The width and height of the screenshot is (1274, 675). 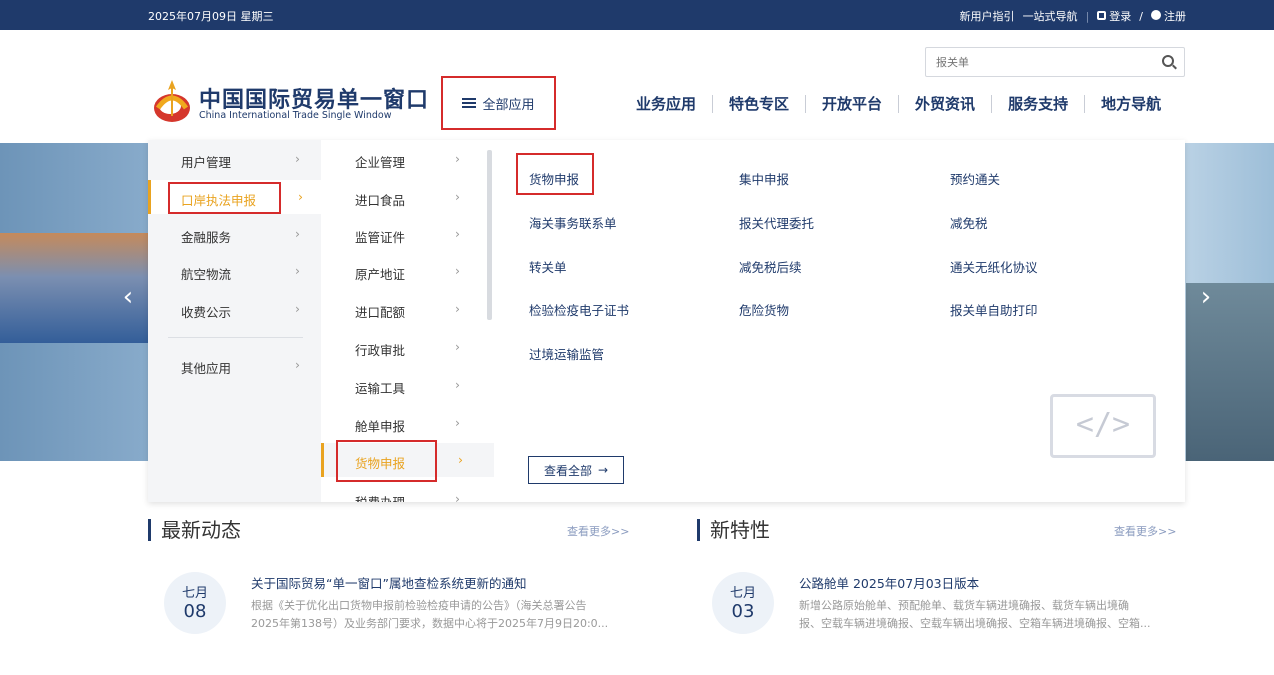 What do you see at coordinates (853, 104) in the screenshot?
I see `nav-open-platform: 开放平台` at bounding box center [853, 104].